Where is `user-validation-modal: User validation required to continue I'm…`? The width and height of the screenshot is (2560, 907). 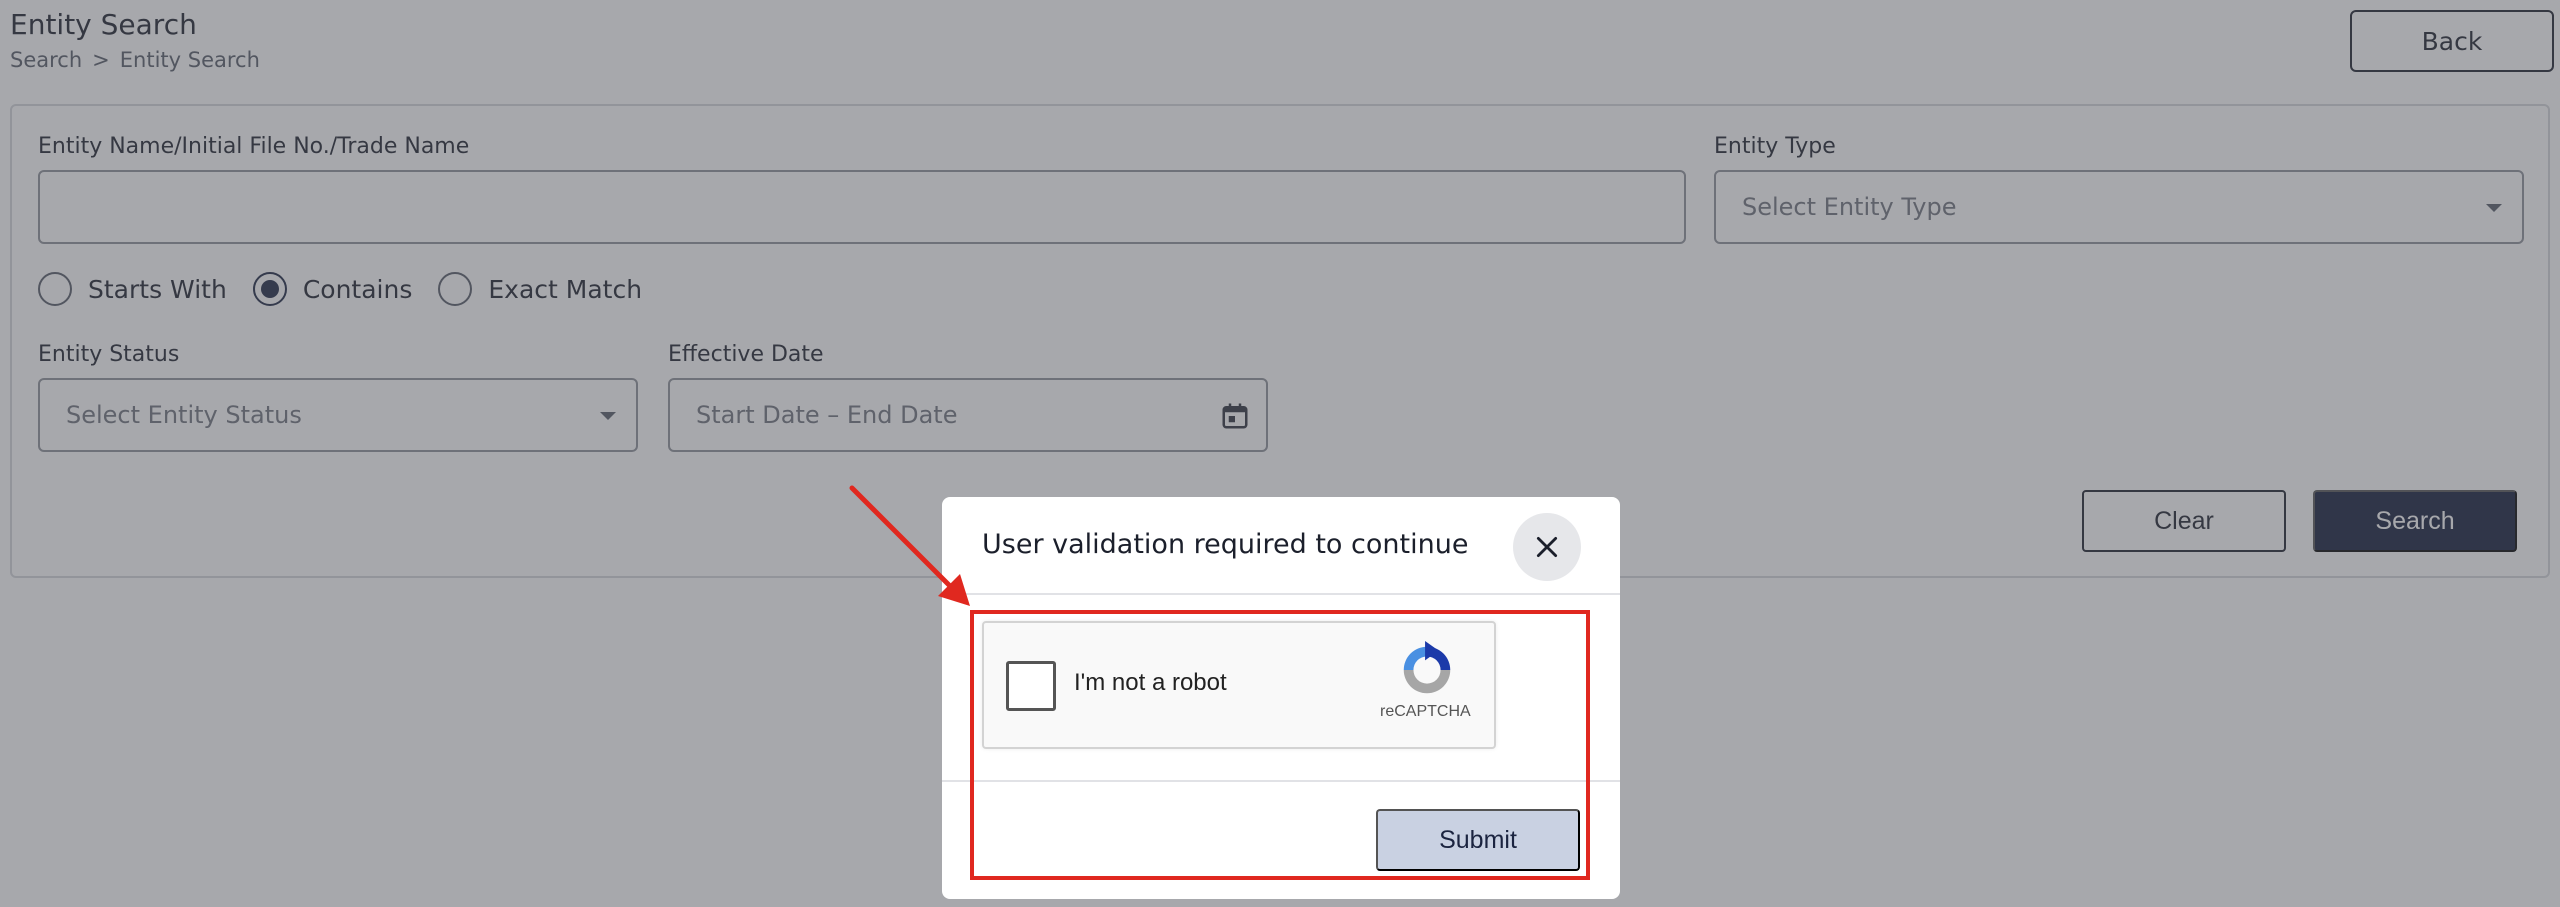 user-validation-modal: User validation required to continue I'm… is located at coordinates (1281, 698).